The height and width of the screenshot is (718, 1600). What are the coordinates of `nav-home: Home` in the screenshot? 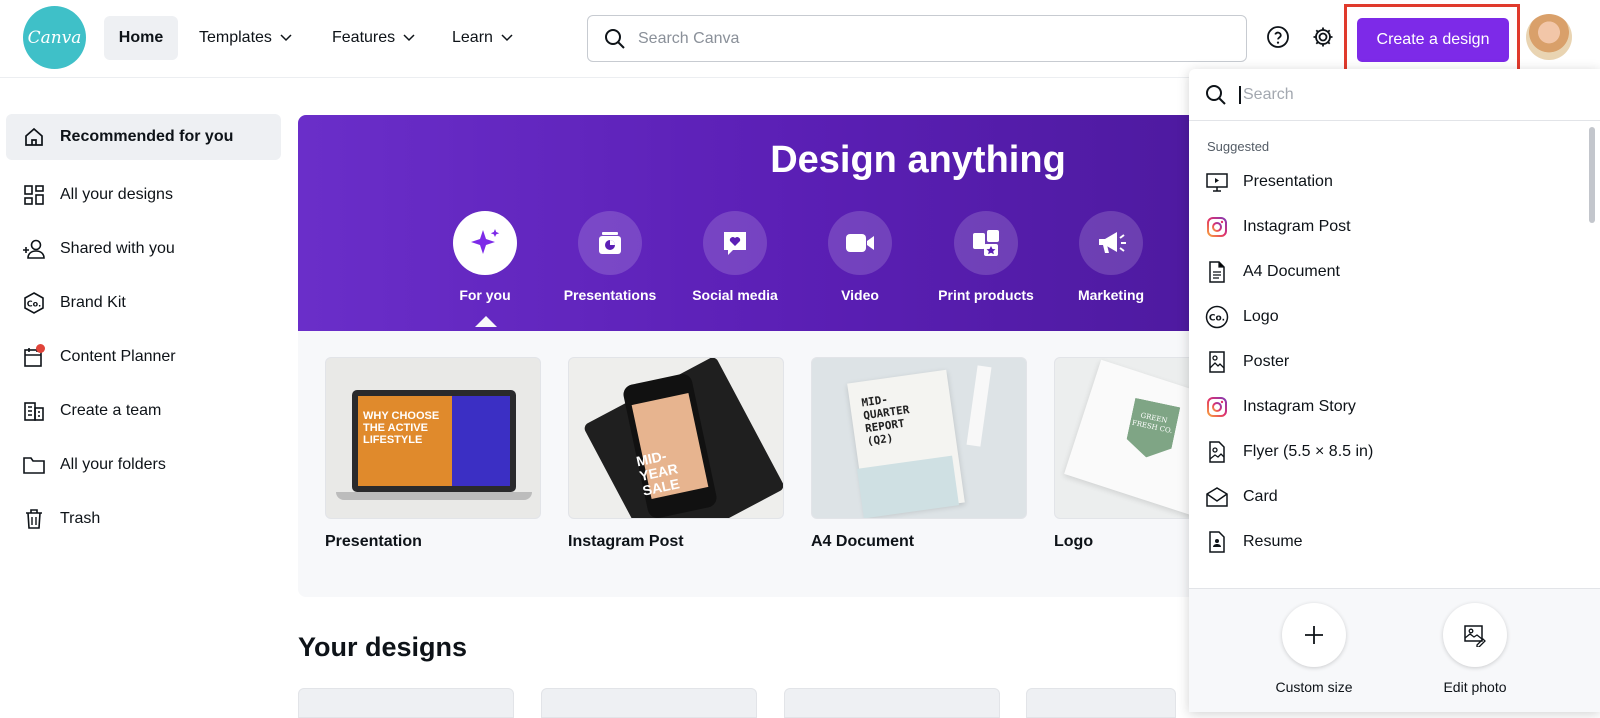 It's located at (141, 38).